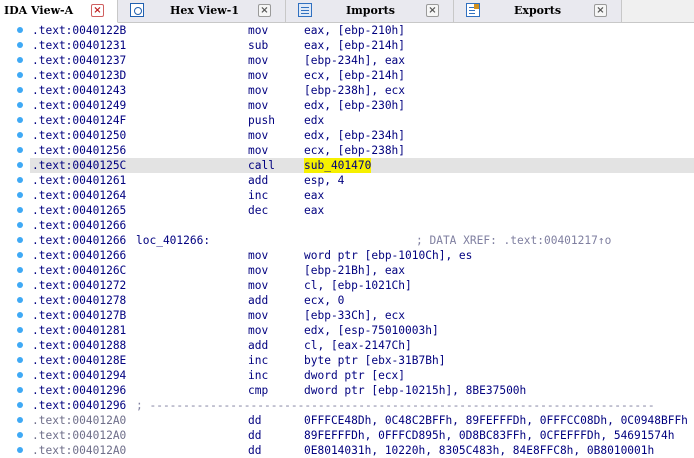 The image size is (694, 458). What do you see at coordinates (362, 210) in the screenshot?
I see `listing-row: .text:00401265 dec eax` at bounding box center [362, 210].